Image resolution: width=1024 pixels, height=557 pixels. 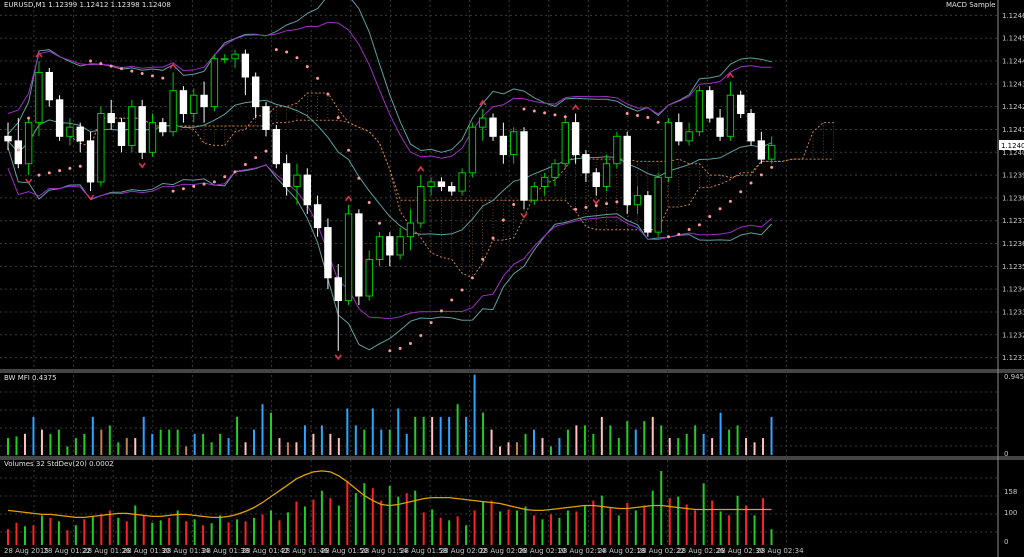 I want to click on price-tick-label: 1.12345, so click(x=1013, y=290).